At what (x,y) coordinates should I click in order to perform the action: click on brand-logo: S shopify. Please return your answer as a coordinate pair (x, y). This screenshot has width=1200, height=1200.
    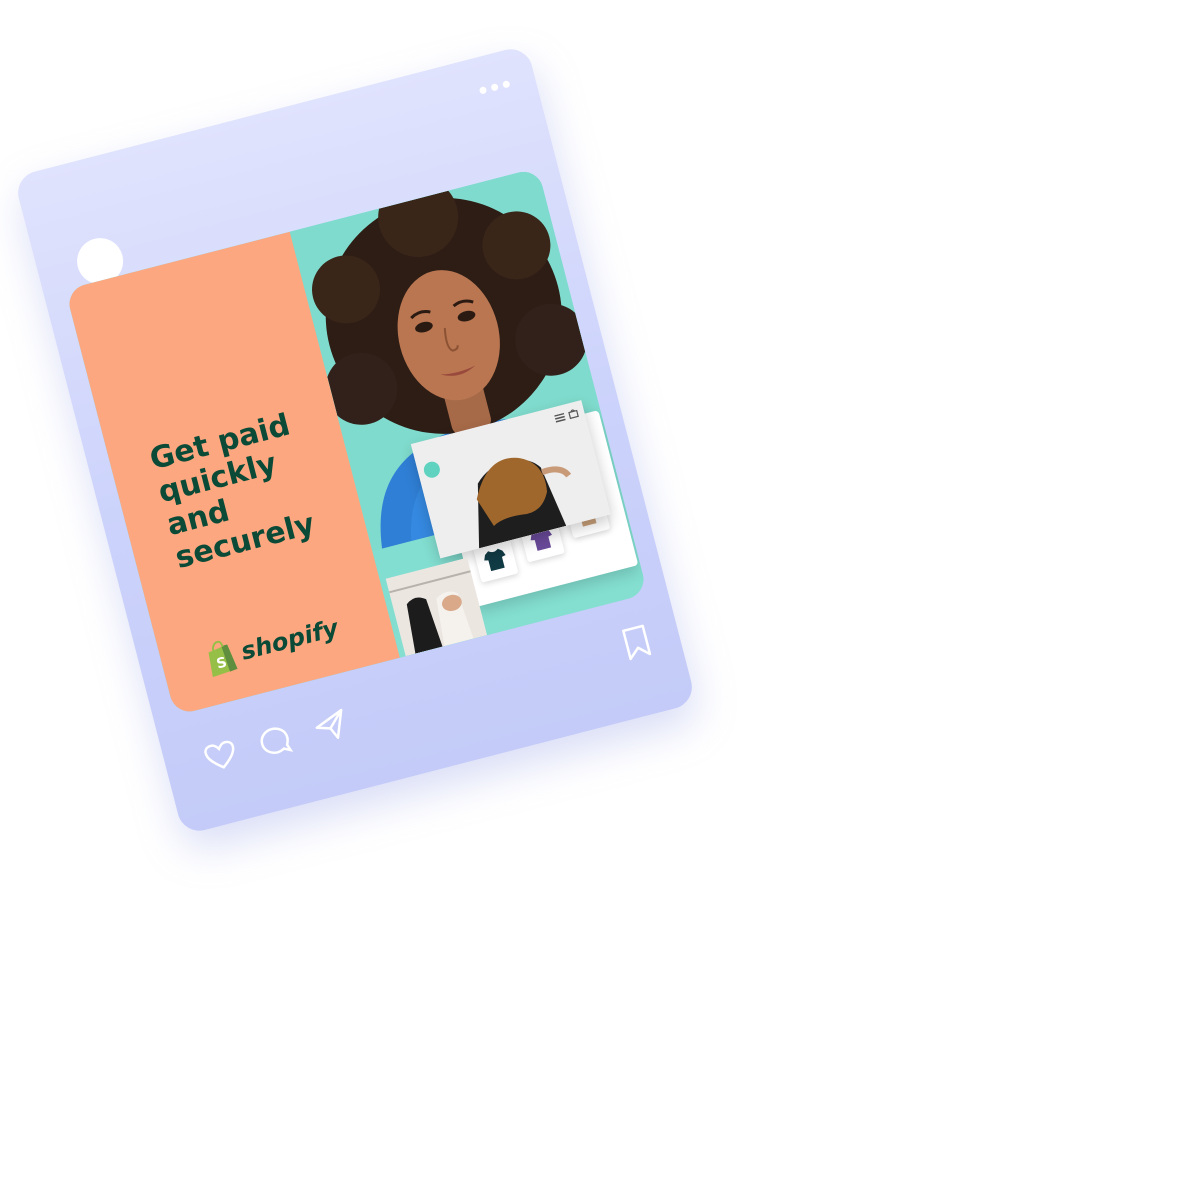
    Looking at the image, I should click on (272, 644).